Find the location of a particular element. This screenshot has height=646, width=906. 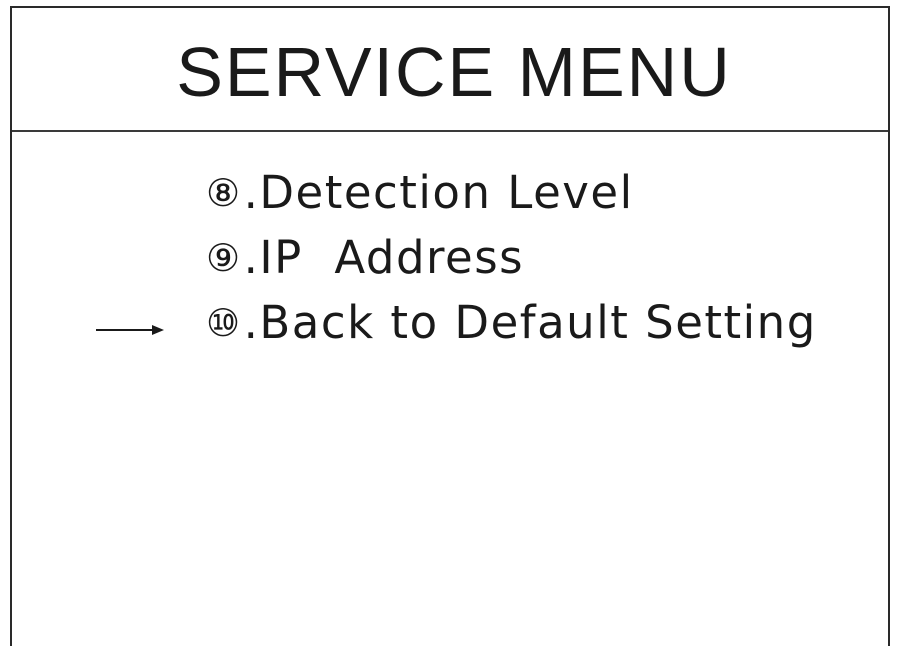

menu-item-label: .Back to Default Setting is located at coordinates (530, 322).